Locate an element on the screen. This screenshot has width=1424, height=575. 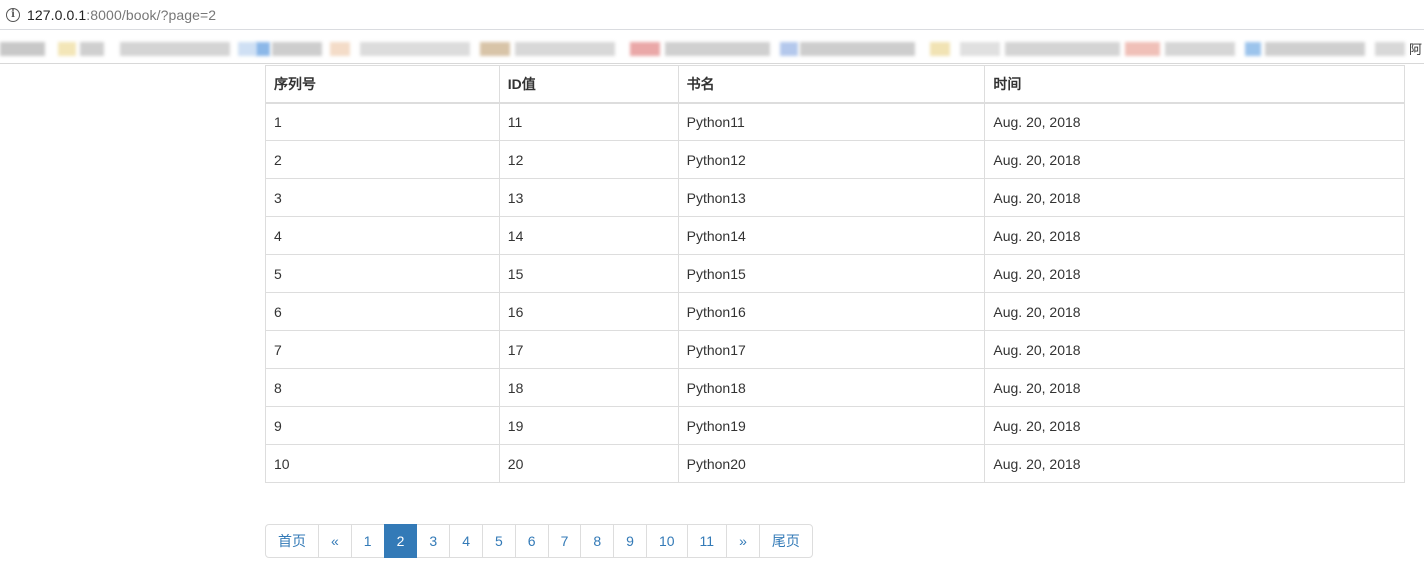
cell-book-name: Python20 is located at coordinates (831, 463).